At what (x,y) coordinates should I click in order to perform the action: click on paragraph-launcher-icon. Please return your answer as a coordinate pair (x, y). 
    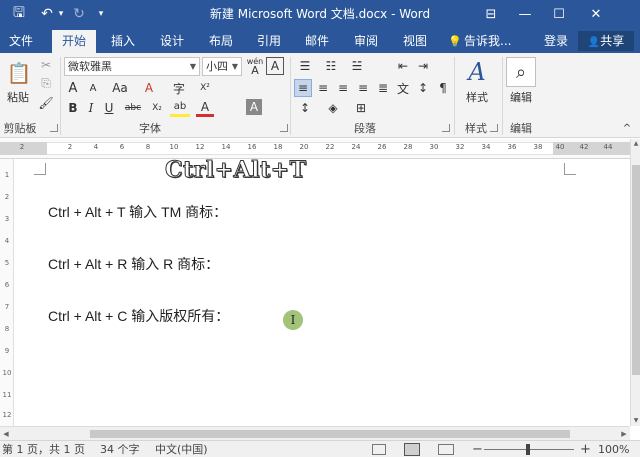
    Looking at the image, I should click on (446, 128).